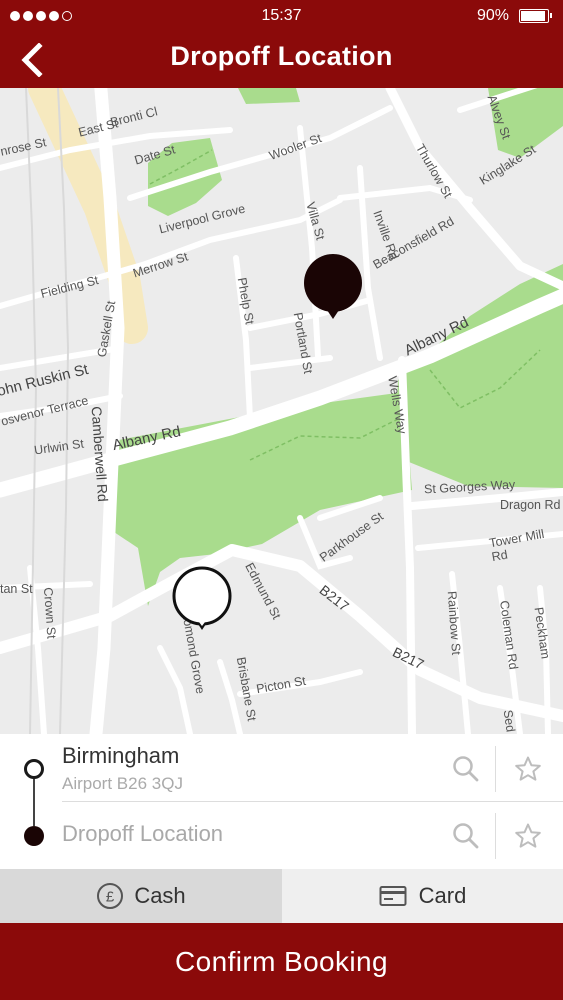 This screenshot has width=563, height=1000. Describe the element at coordinates (469, 487) in the screenshot. I see `street-label: St Georges Way` at that location.